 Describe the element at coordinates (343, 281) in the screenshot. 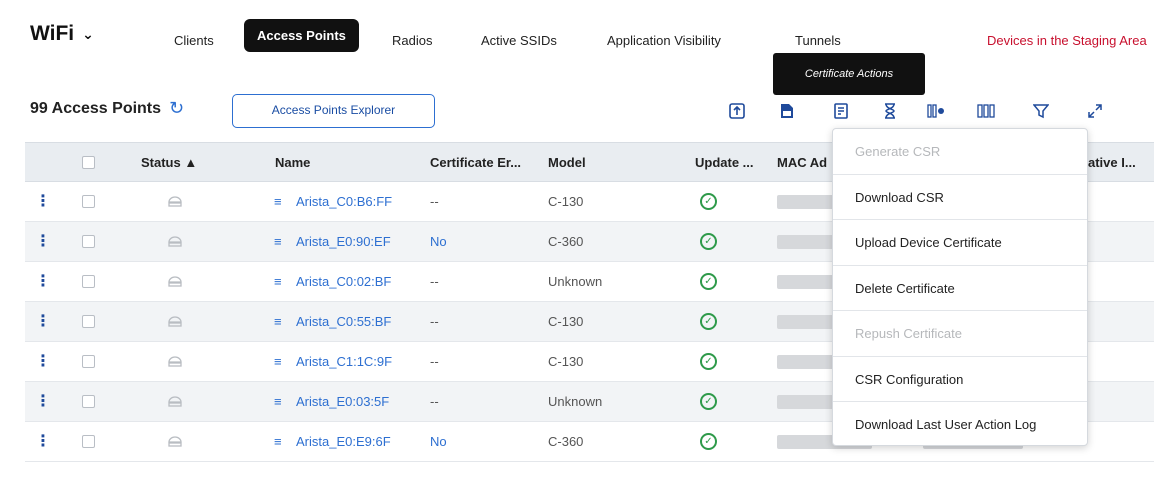

I see `ap-name-link: Arista_C0:02:BF` at that location.